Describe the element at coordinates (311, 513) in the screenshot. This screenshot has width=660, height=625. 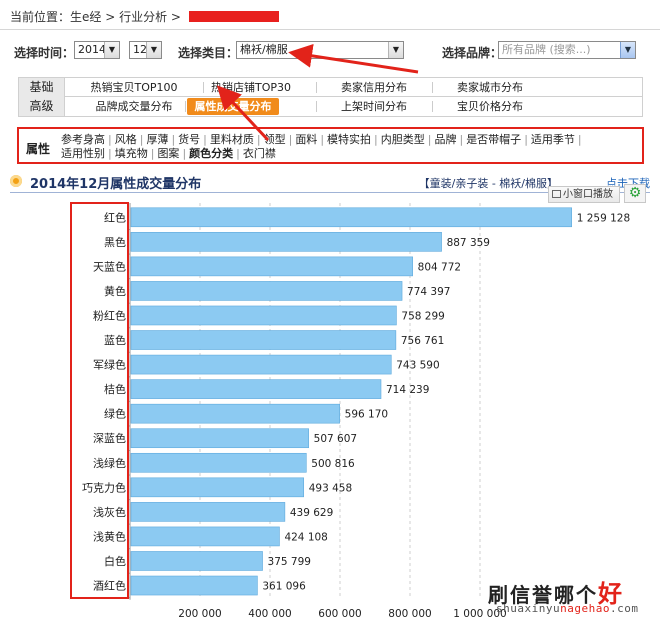
I see `data-label: 439 629` at that location.